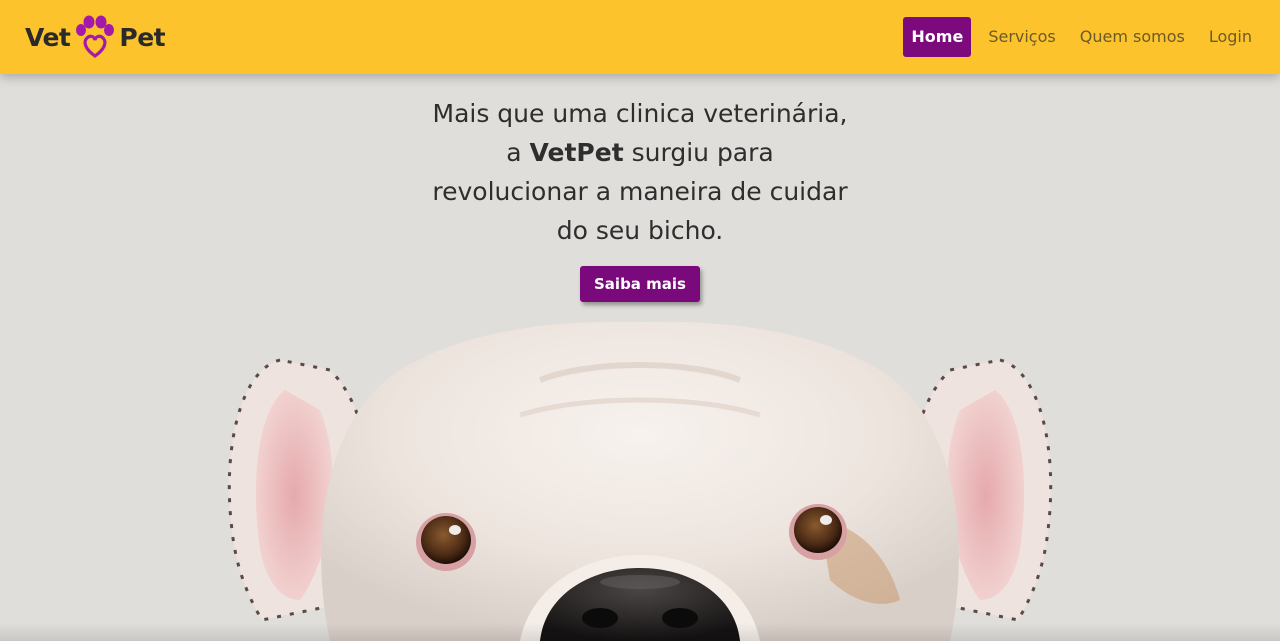 The width and height of the screenshot is (1280, 641). Describe the element at coordinates (1132, 37) in the screenshot. I see `nav-quem-somos: Quem somos` at that location.